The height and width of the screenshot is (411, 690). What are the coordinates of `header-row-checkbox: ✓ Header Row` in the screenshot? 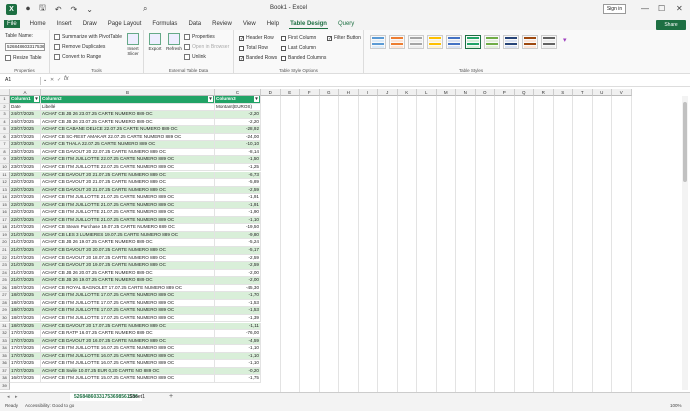 It's located at (256, 38).